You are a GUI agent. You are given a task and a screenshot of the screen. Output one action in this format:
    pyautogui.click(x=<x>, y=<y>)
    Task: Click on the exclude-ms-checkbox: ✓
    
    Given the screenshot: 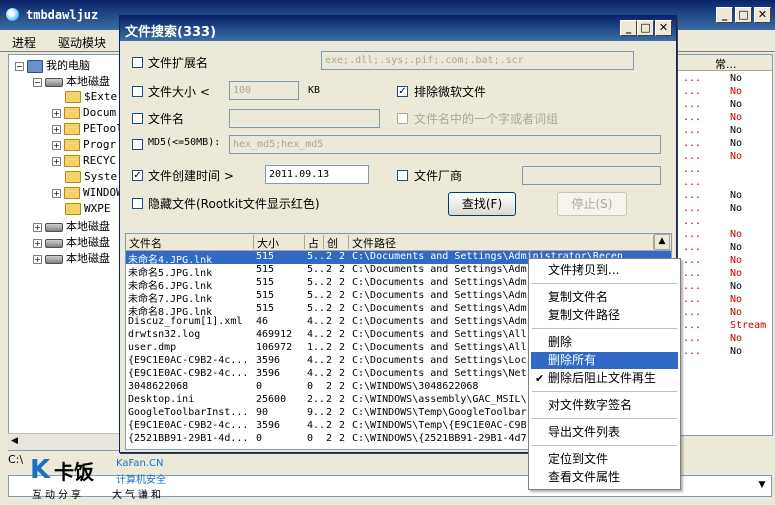 What is the action you would take?
    pyautogui.click(x=402, y=91)
    